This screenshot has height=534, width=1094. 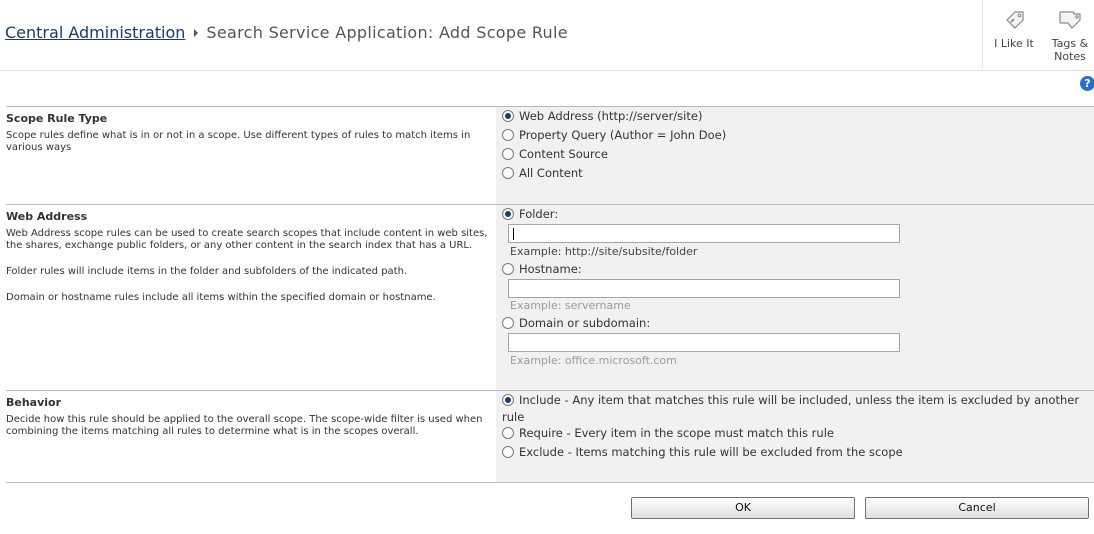 What do you see at coordinates (704, 342) in the screenshot?
I see `domain-input` at bounding box center [704, 342].